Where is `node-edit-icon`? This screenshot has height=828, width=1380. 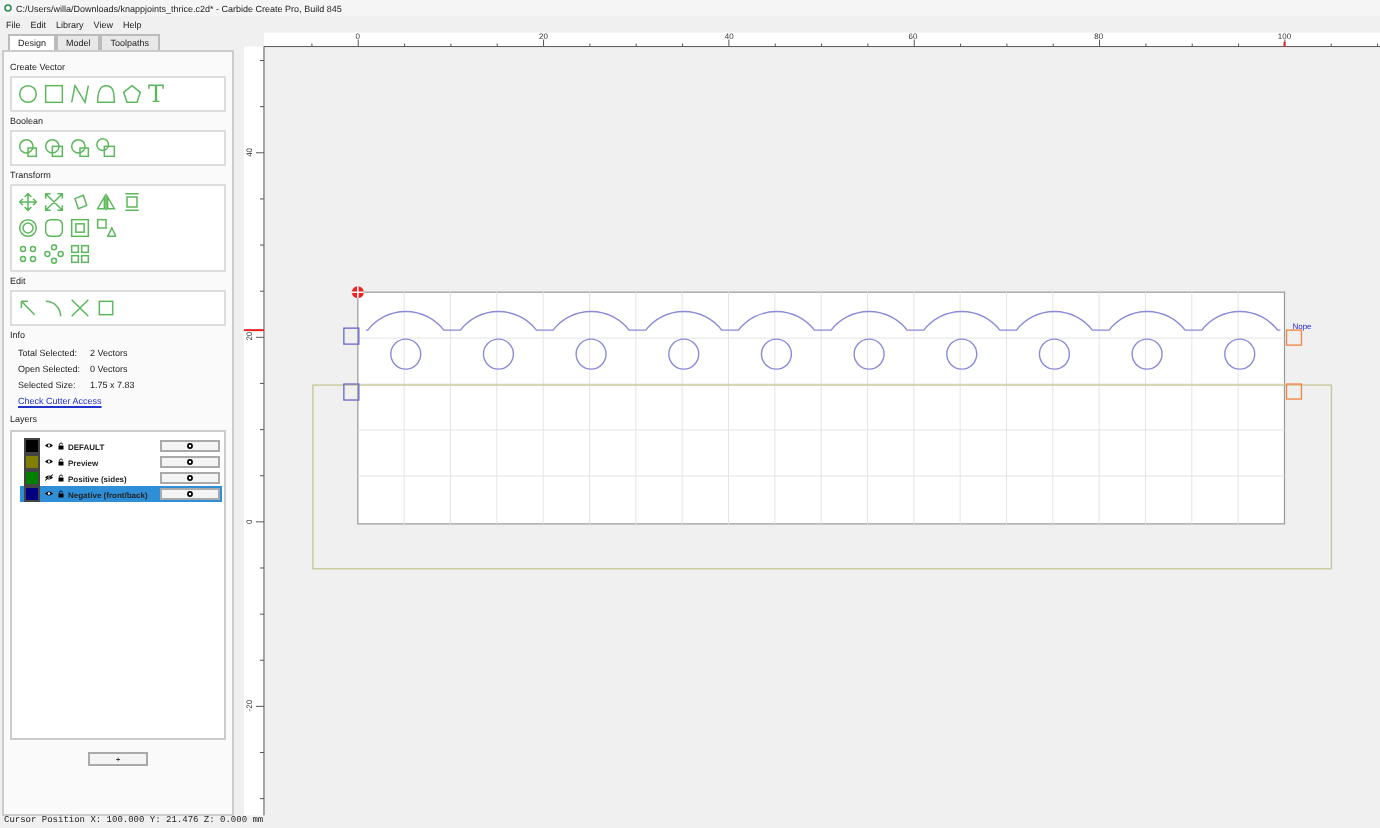 node-edit-icon is located at coordinates (28, 308).